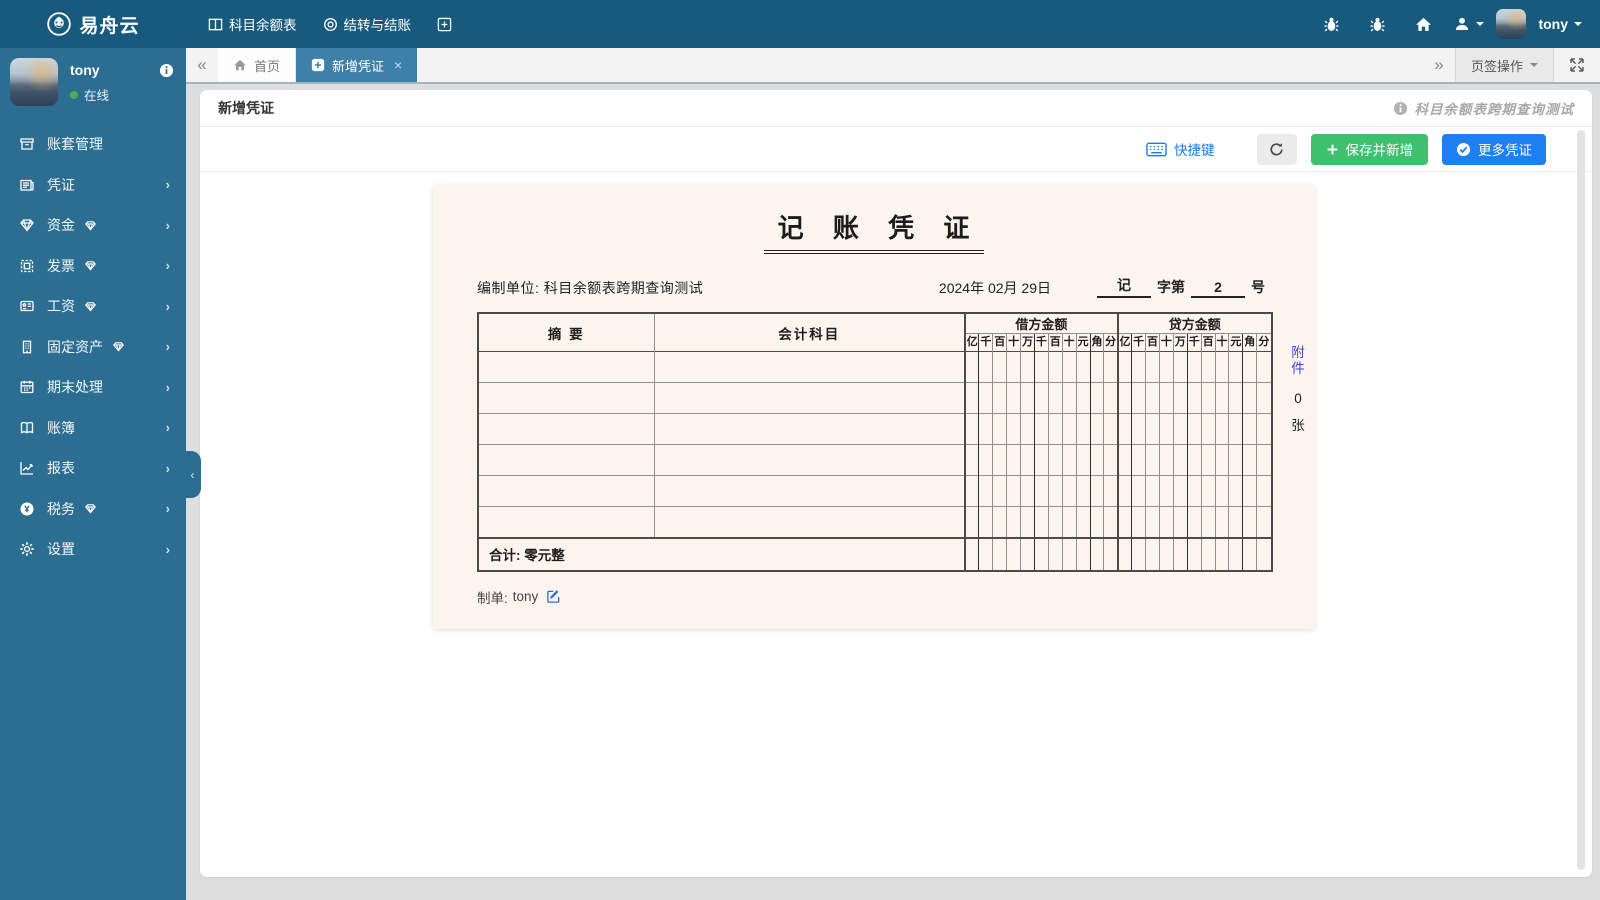 This screenshot has width=1600, height=900. Describe the element at coordinates (1581, 500) in the screenshot. I see `scrollbar` at that location.